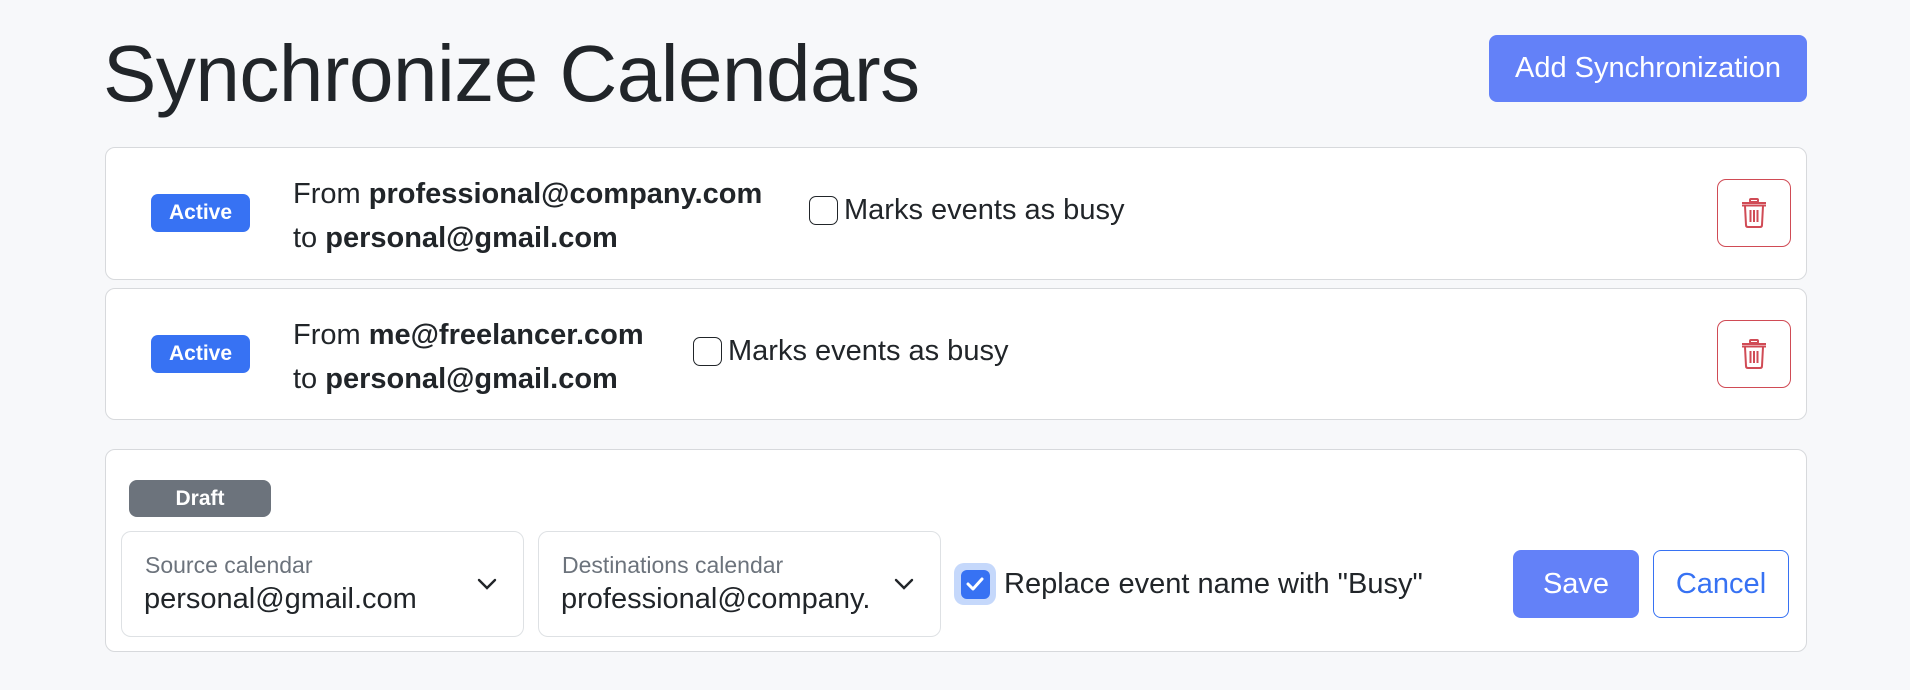  What do you see at coordinates (1648, 68) in the screenshot?
I see `add-synchronization-button: Add Synchronization` at bounding box center [1648, 68].